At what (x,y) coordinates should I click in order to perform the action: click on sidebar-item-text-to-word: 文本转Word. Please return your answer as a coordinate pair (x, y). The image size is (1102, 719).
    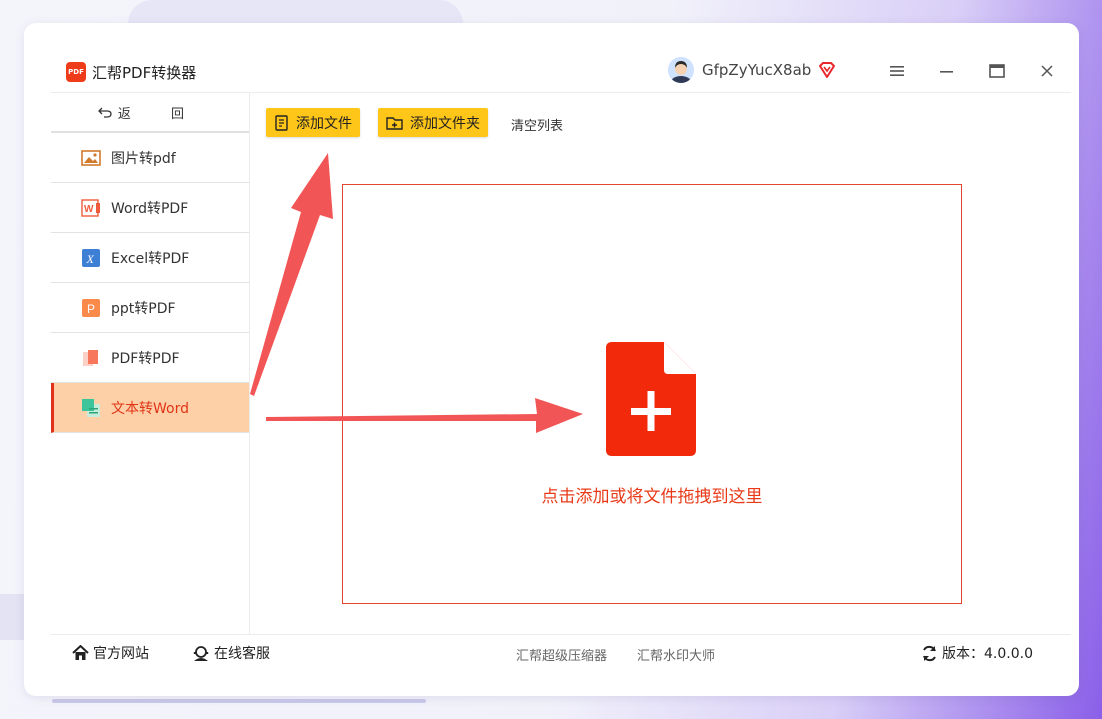
    Looking at the image, I should click on (150, 408).